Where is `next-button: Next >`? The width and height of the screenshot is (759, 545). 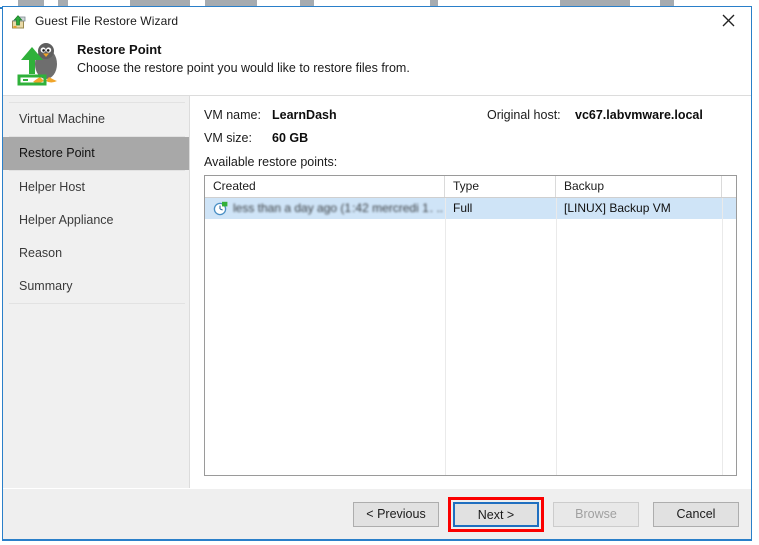
next-button: Next > is located at coordinates (496, 514).